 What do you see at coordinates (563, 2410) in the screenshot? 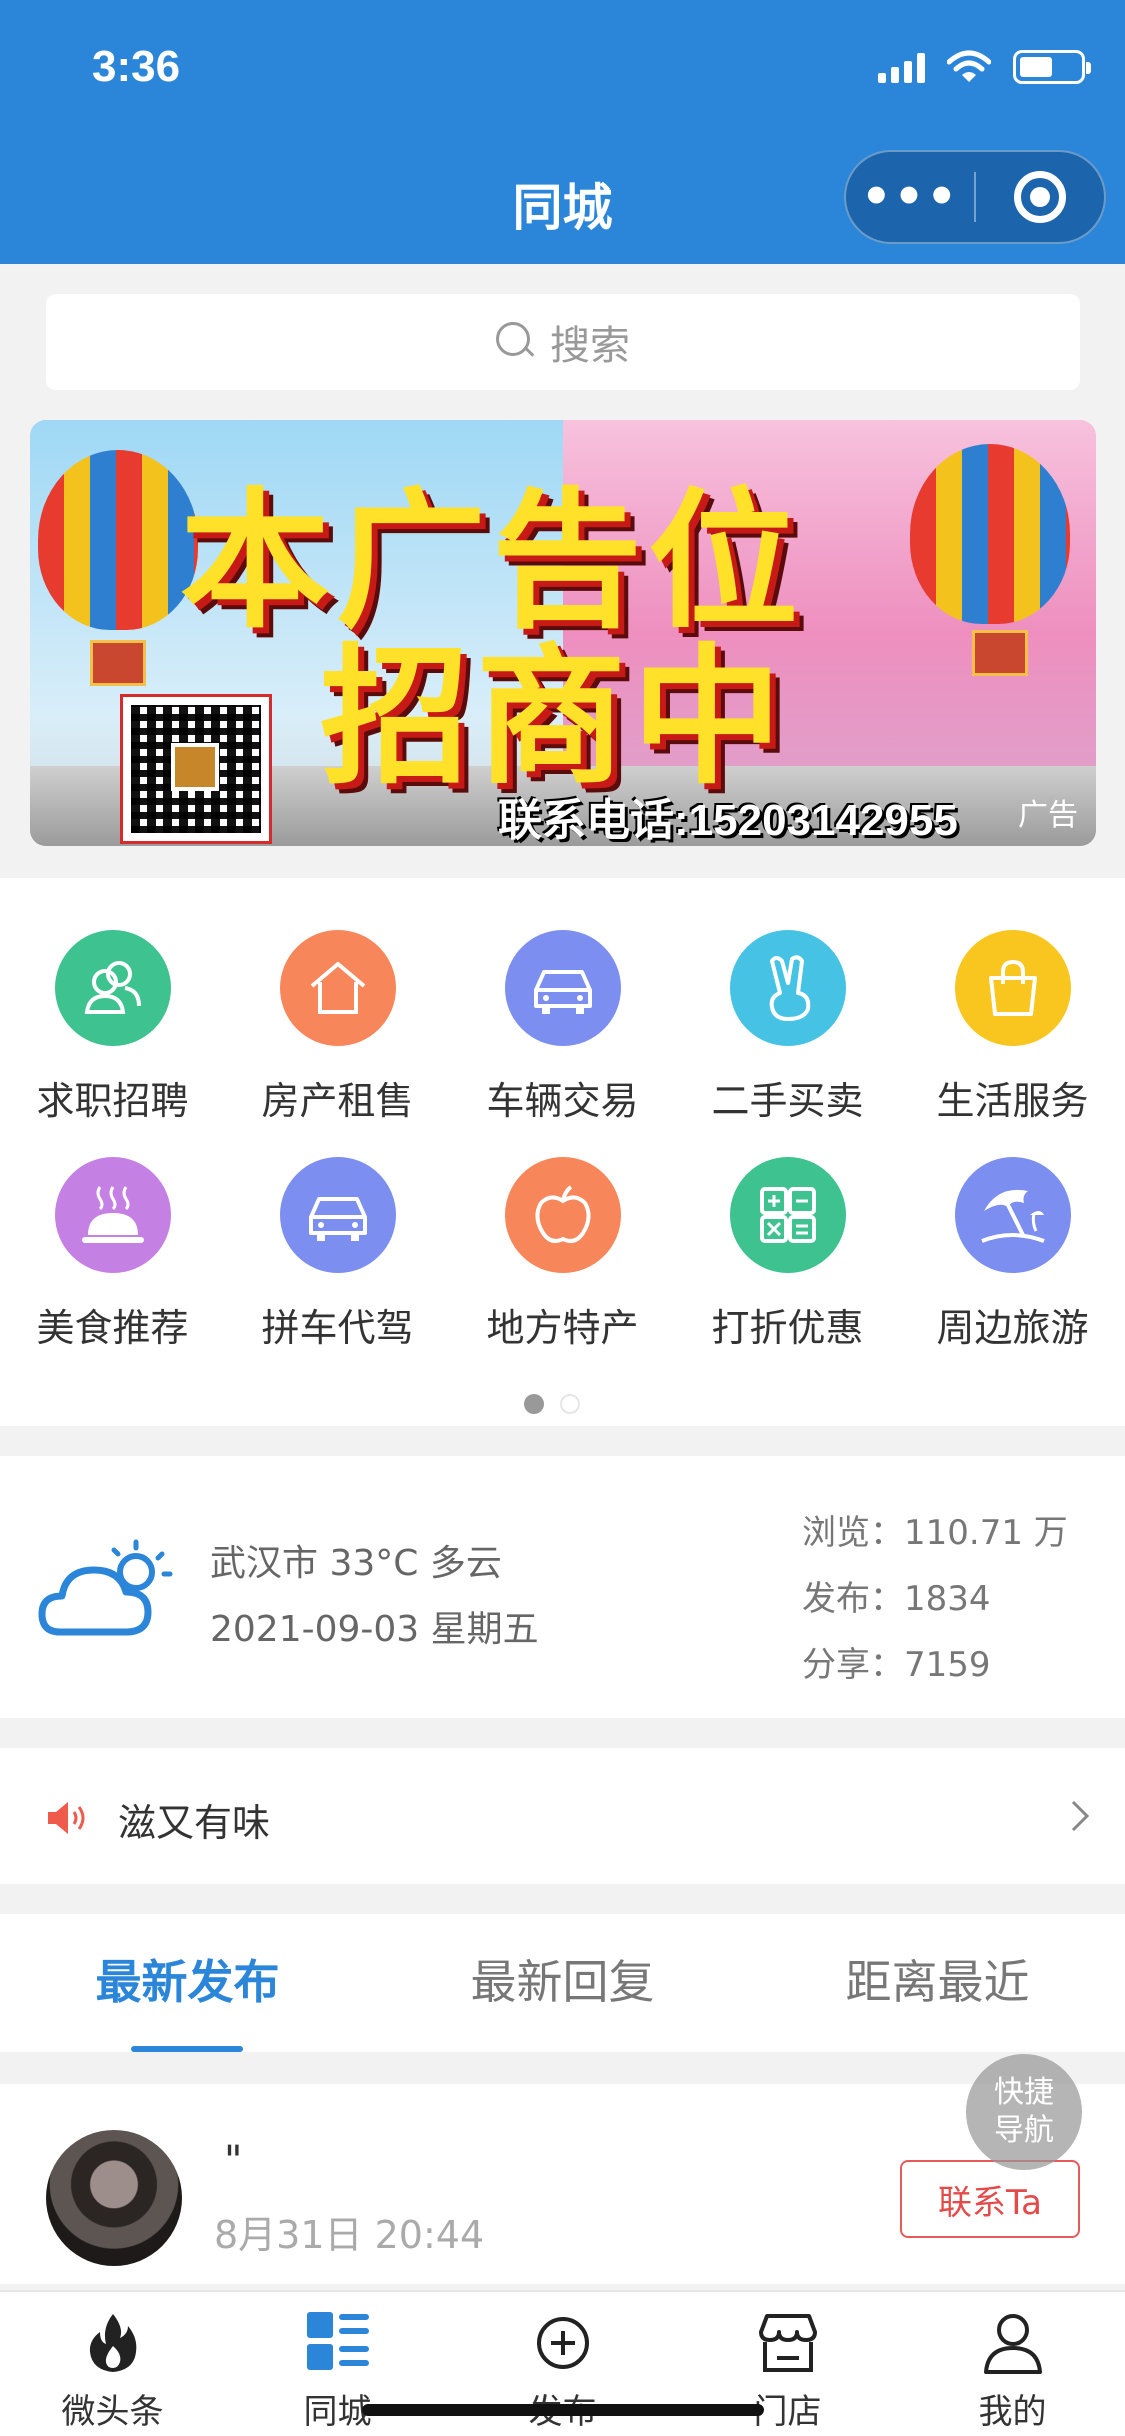
I see `home-indicator` at bounding box center [563, 2410].